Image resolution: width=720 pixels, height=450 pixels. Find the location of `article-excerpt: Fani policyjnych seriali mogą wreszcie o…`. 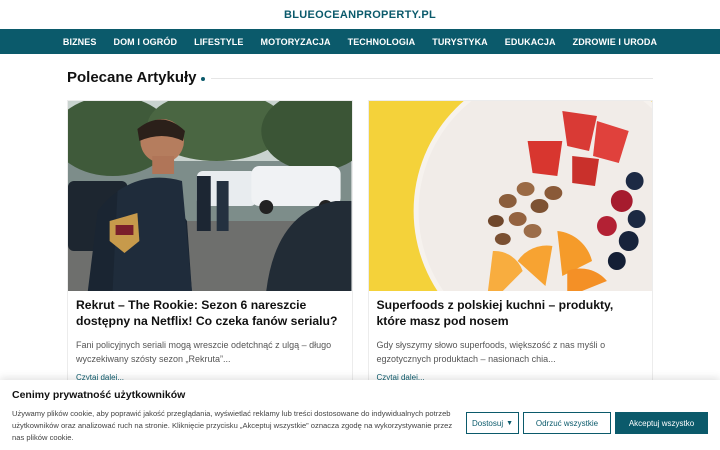

article-excerpt: Fani policyjnych seriali mogą wreszcie o… is located at coordinates (204, 352).